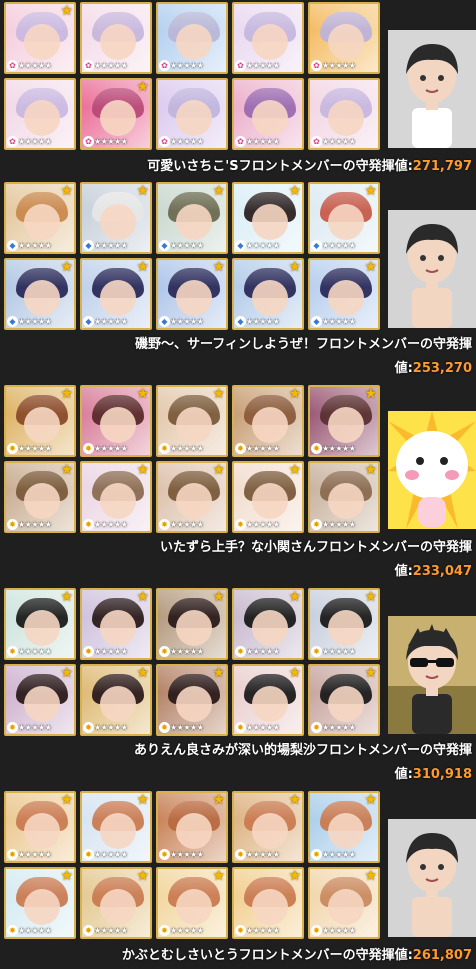 Image resolution: width=476 pixels, height=969 pixels. Describe the element at coordinates (442, 166) in the screenshot. I see `defense-value: 271,797` at that location.